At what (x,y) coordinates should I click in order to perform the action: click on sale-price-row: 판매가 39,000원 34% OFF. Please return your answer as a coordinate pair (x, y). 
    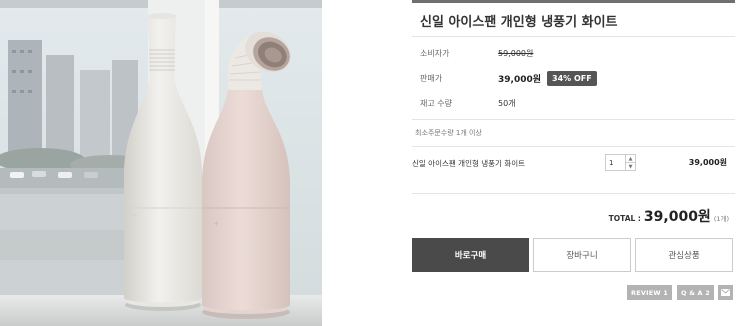
    Looking at the image, I should click on (508, 78).